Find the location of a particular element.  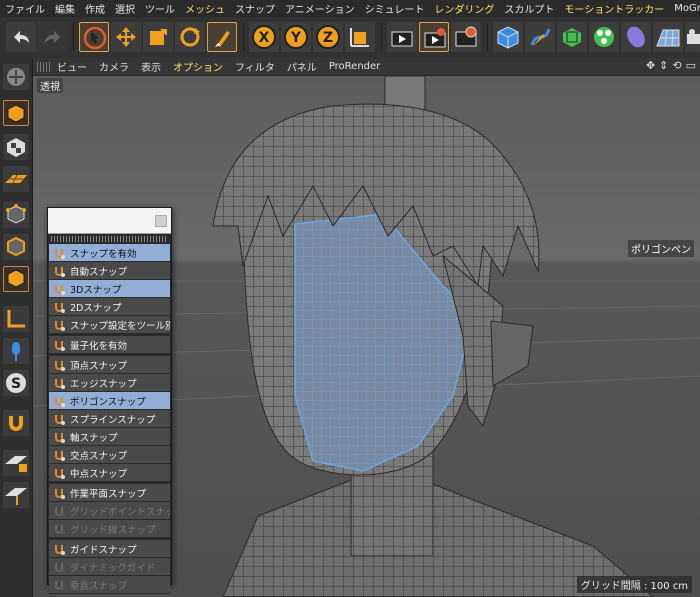

menu-item: MoGraph is located at coordinates (684, 8).